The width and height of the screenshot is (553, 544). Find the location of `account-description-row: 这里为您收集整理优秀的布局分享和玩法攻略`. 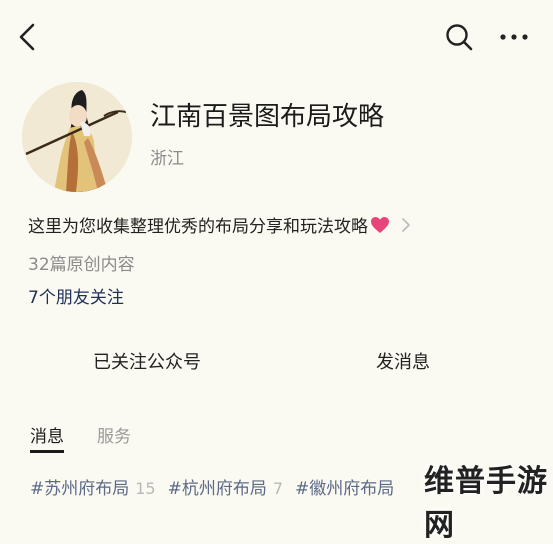

account-description-row: 这里为您收集整理优秀的布局分享和玩法攻略 is located at coordinates (220, 224).